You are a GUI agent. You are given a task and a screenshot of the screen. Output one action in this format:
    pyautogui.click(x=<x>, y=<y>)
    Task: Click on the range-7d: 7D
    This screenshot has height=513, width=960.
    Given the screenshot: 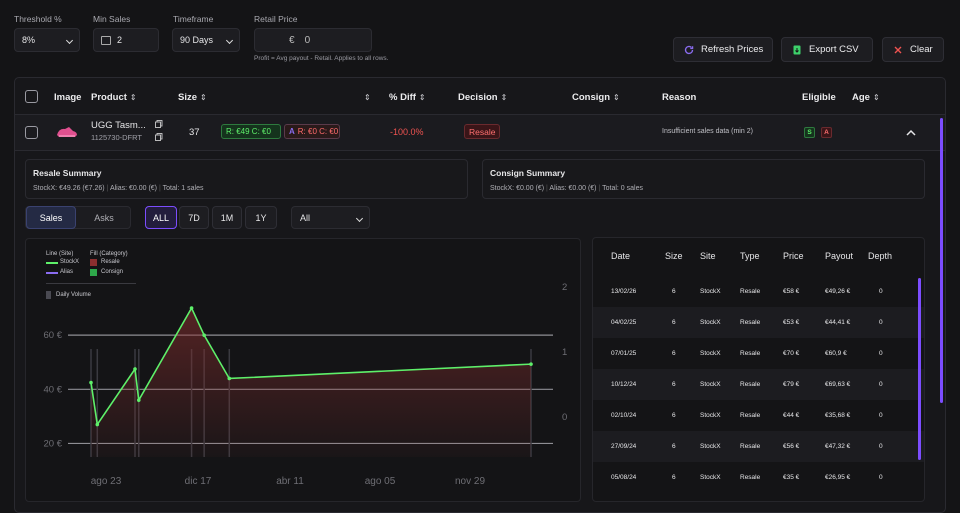 What is the action you would take?
    pyautogui.click(x=194, y=217)
    